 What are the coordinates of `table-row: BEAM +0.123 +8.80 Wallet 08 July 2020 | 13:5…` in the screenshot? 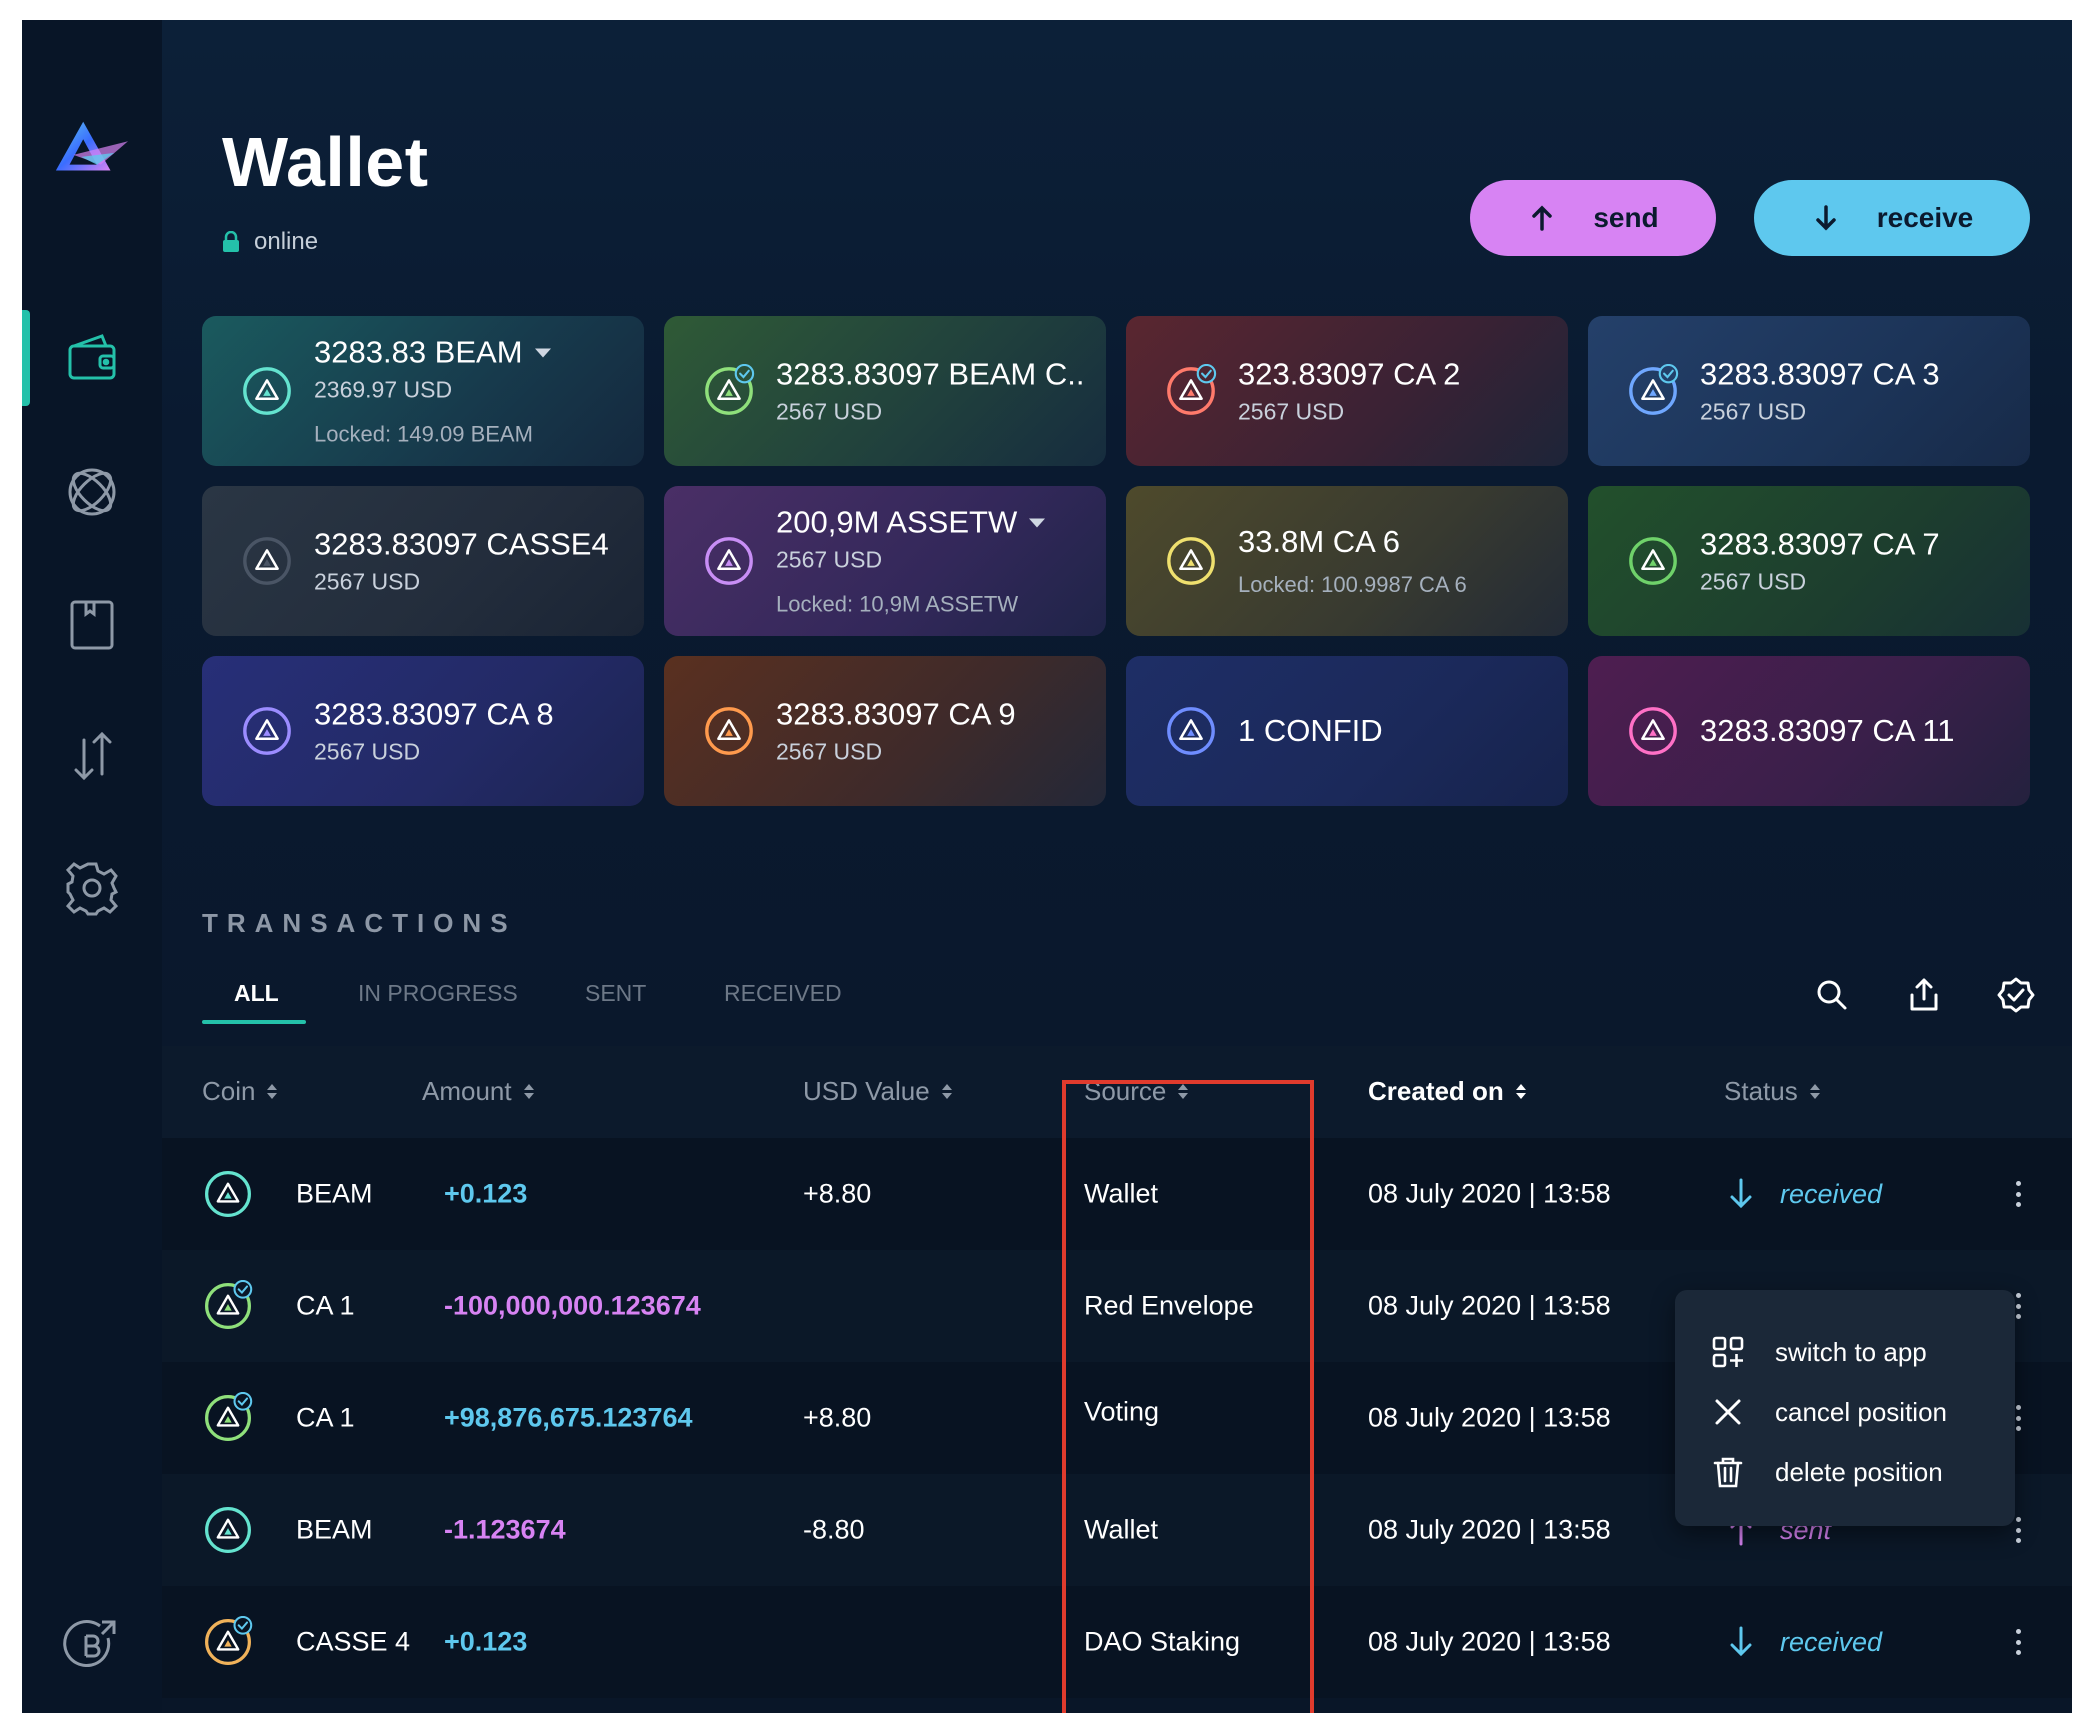 It's located at (1117, 1194).